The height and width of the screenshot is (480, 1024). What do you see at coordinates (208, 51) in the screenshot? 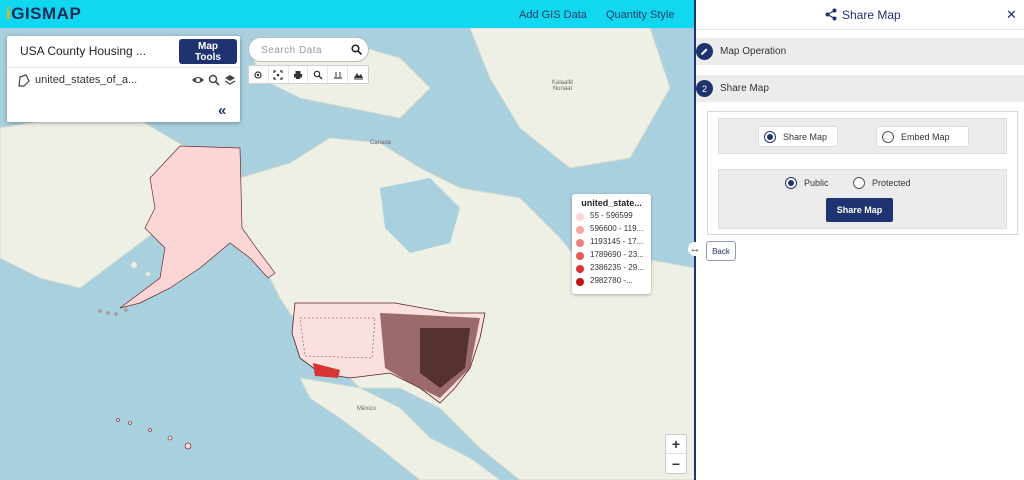
I see `map-tools-button: Map Tools` at bounding box center [208, 51].